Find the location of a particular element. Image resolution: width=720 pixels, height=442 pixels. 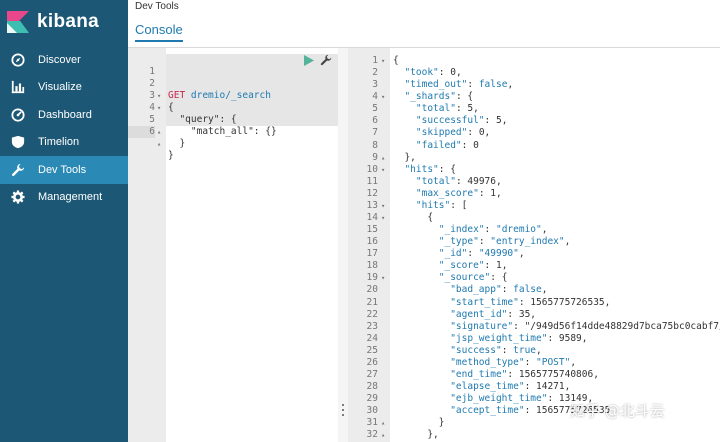

line-number: 20 is located at coordinates (372, 290).